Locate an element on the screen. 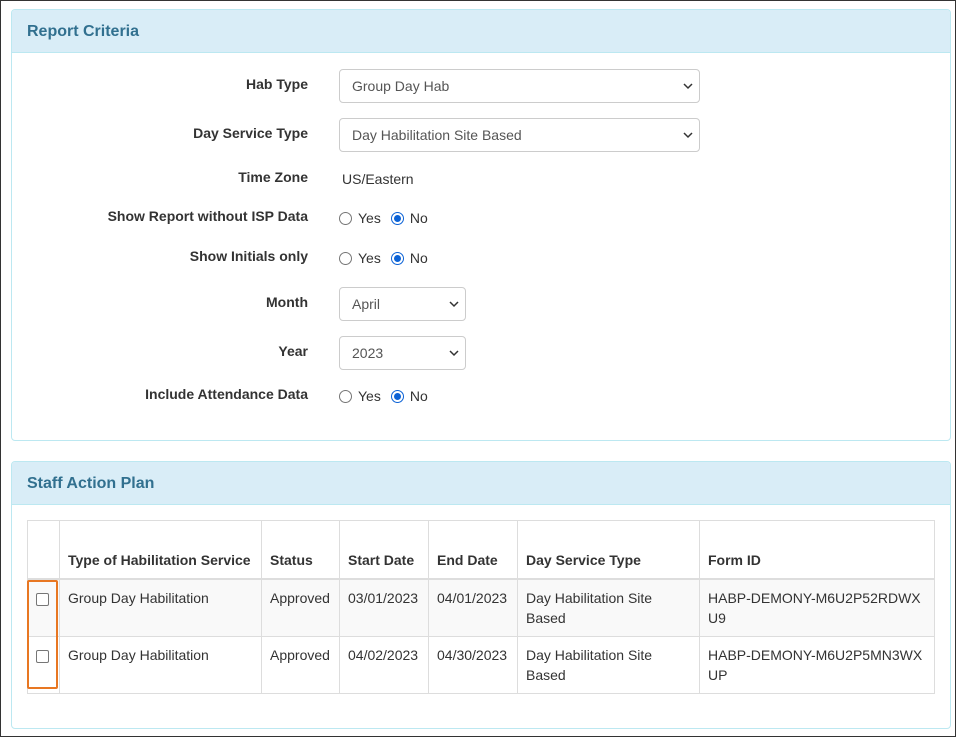 The width and height of the screenshot is (956, 737). type-column-header: Type of Habilitation Service is located at coordinates (160, 550).